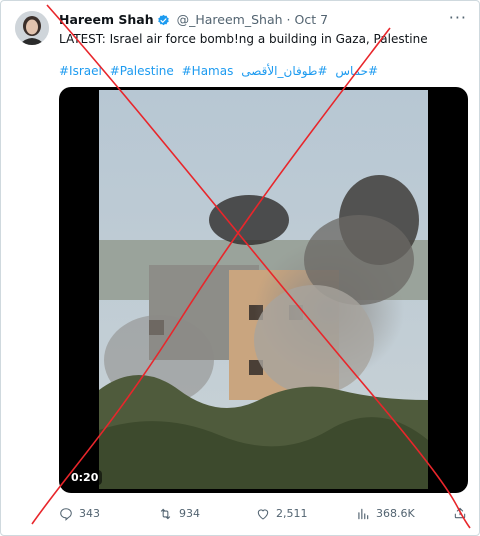 This screenshot has height=536, width=480. What do you see at coordinates (142, 71) in the screenshot?
I see `hashtag-link: #Palestine` at bounding box center [142, 71].